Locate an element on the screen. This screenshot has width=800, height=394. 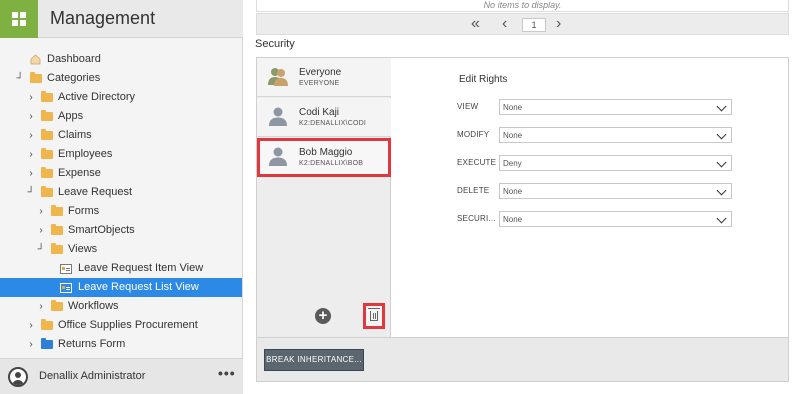
security-right-select: None is located at coordinates (615, 219).